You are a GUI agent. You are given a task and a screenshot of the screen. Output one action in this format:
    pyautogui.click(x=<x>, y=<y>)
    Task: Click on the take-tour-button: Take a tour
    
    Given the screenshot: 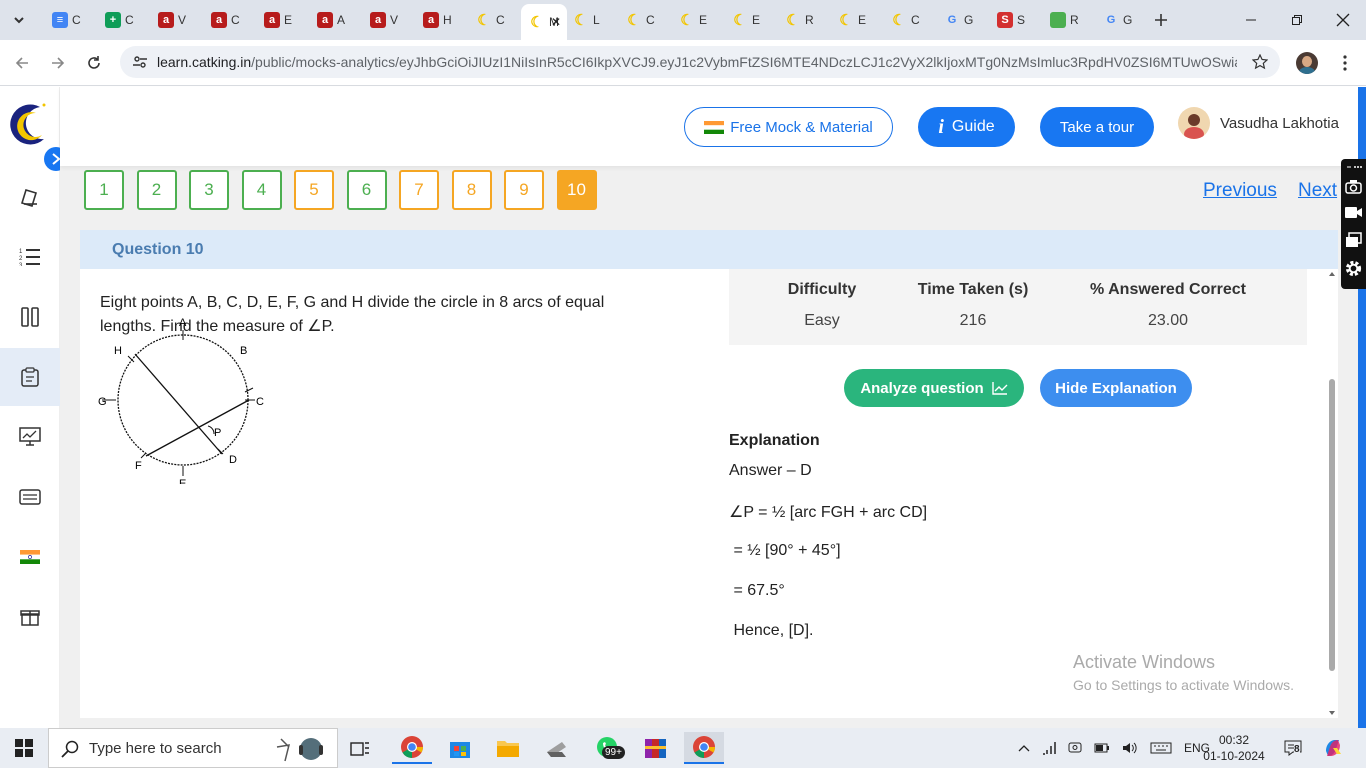 What is the action you would take?
    pyautogui.click(x=1097, y=127)
    